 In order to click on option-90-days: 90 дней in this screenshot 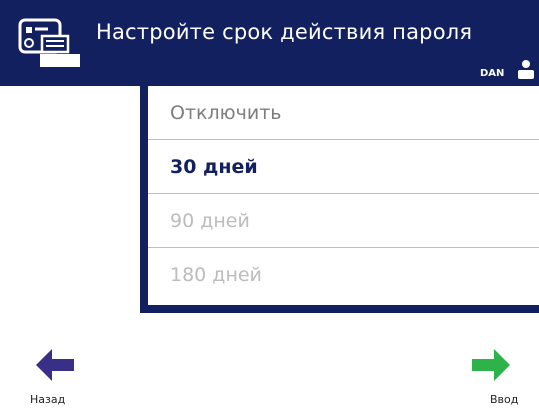, I will do `click(343, 221)`.